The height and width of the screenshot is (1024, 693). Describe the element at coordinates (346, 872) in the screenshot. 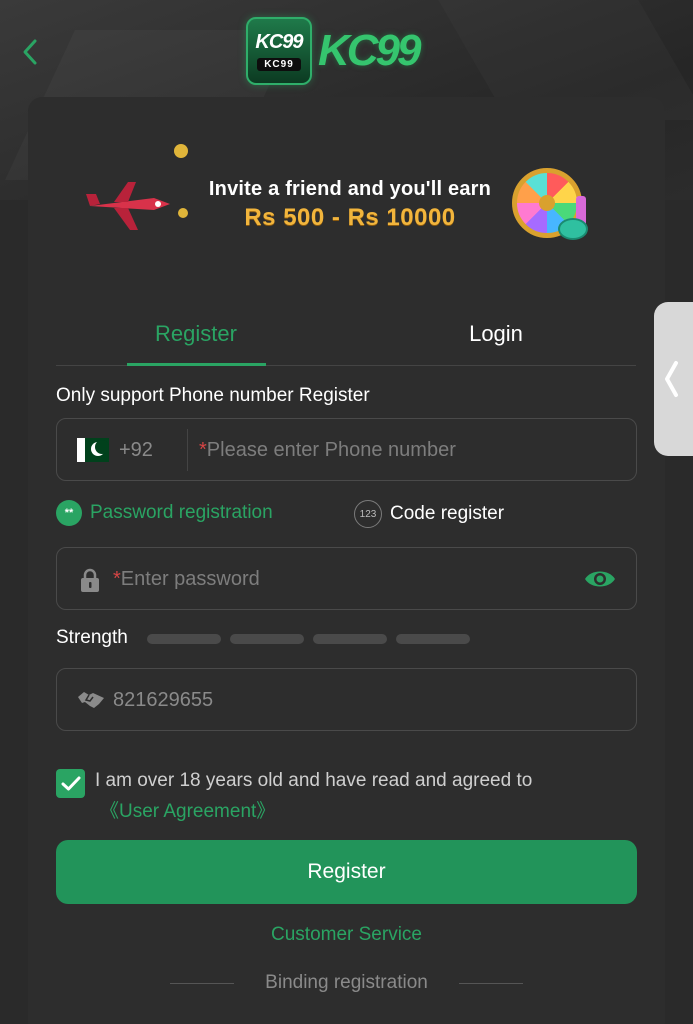

I see `register-button: Register` at that location.